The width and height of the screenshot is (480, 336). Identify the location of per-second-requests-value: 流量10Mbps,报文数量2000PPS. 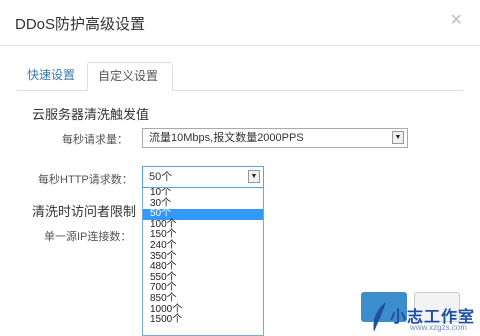
(226, 138).